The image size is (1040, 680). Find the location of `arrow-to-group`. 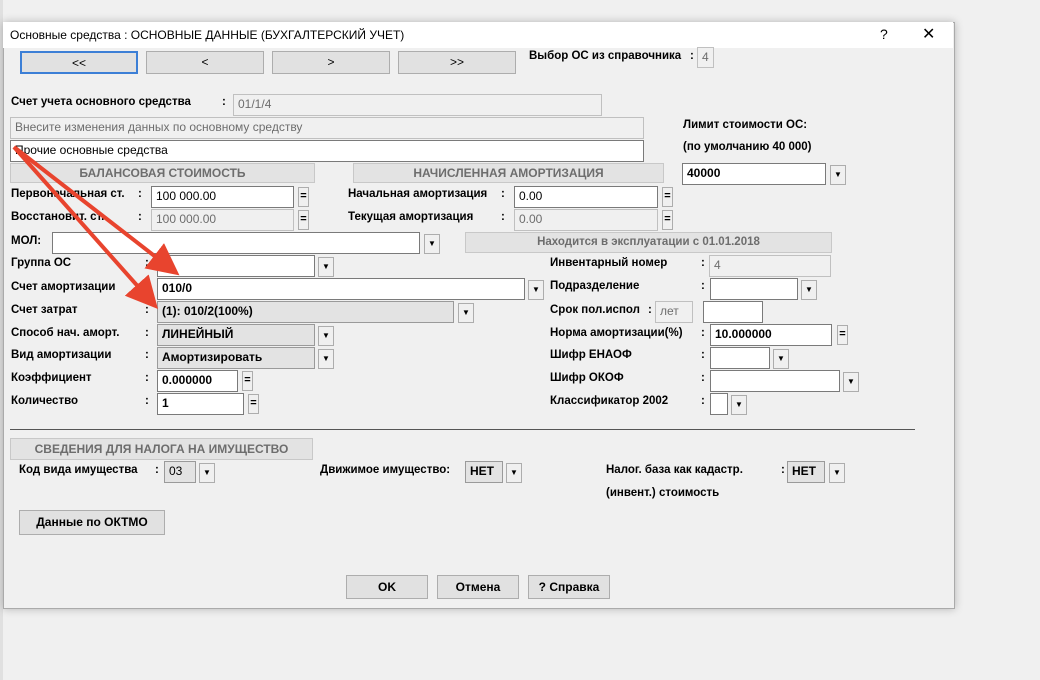

arrow-to-group is located at coordinates (96, 210).